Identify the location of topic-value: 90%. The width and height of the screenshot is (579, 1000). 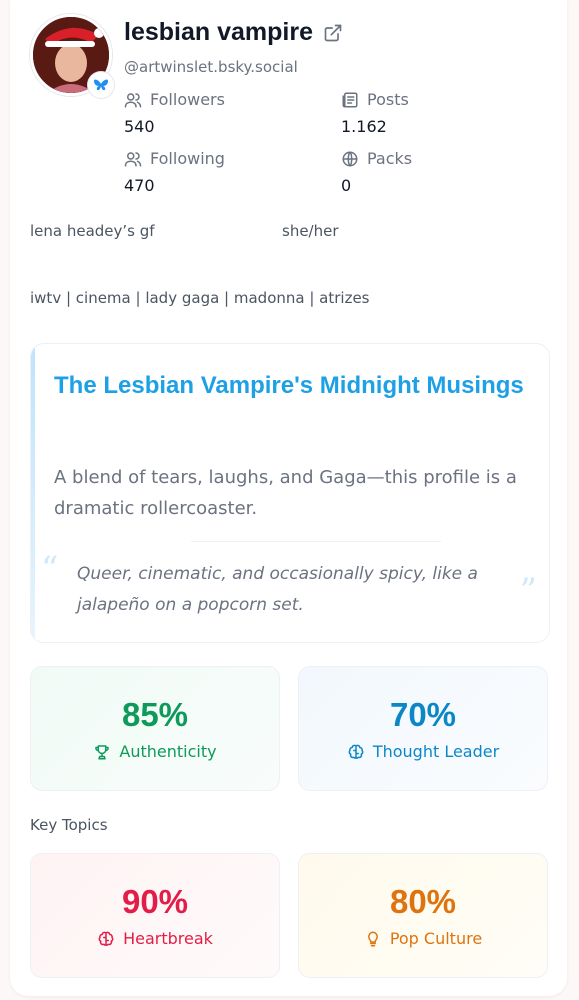
(155, 901).